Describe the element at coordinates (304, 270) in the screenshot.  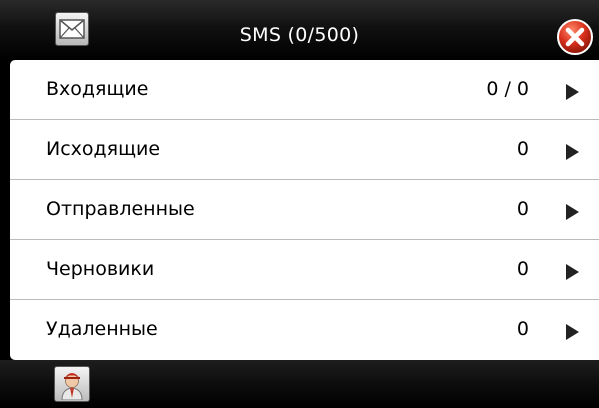
I see `folder-row-drafts: Черновики 0` at that location.